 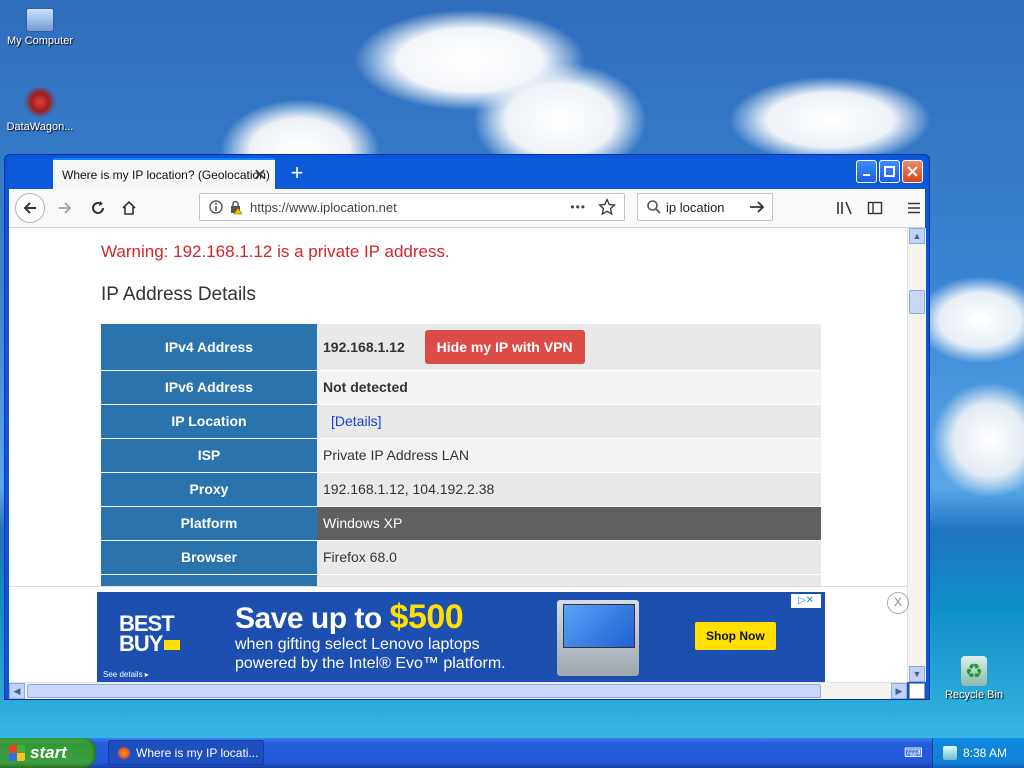 I want to click on maximize-icon, so click(x=889, y=171).